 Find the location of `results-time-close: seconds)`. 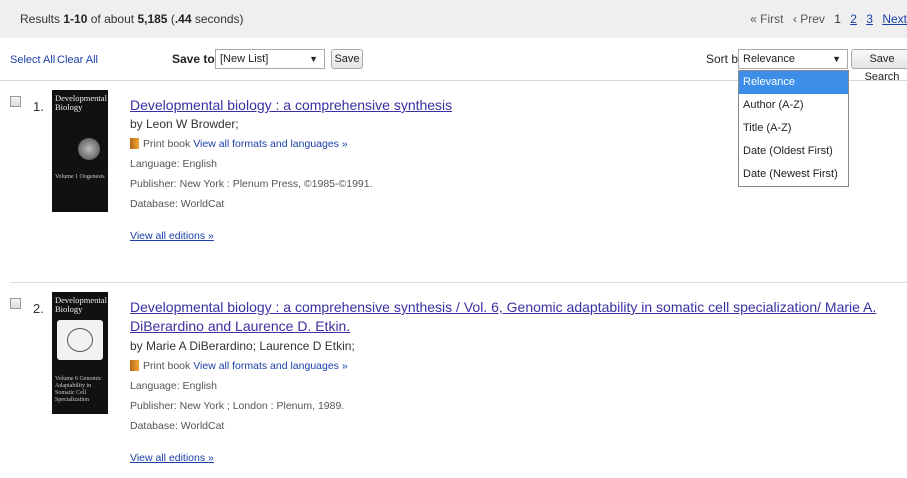

results-time-close: seconds) is located at coordinates (219, 19).